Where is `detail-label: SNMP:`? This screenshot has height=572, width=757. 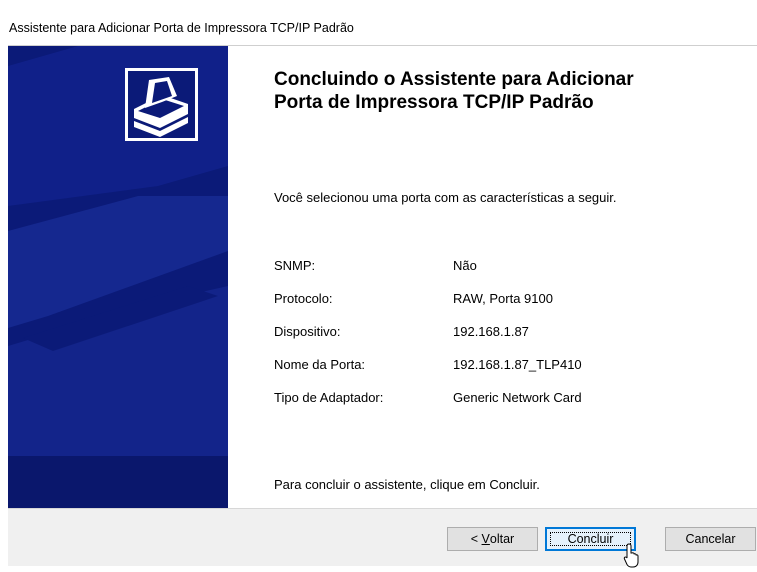
detail-label: SNMP: is located at coordinates (295, 265).